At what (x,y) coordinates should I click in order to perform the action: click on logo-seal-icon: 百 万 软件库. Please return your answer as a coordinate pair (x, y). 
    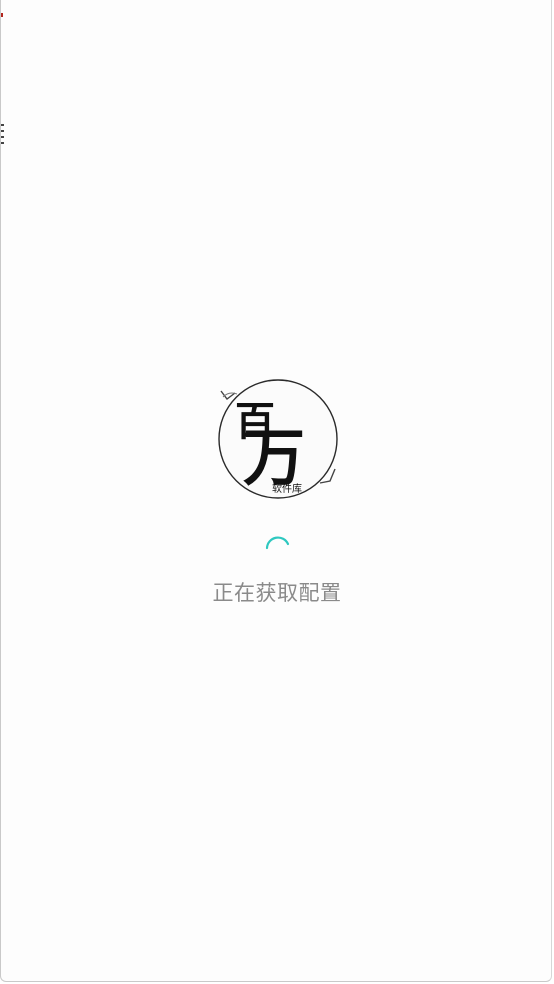
    Looking at the image, I should click on (278, 439).